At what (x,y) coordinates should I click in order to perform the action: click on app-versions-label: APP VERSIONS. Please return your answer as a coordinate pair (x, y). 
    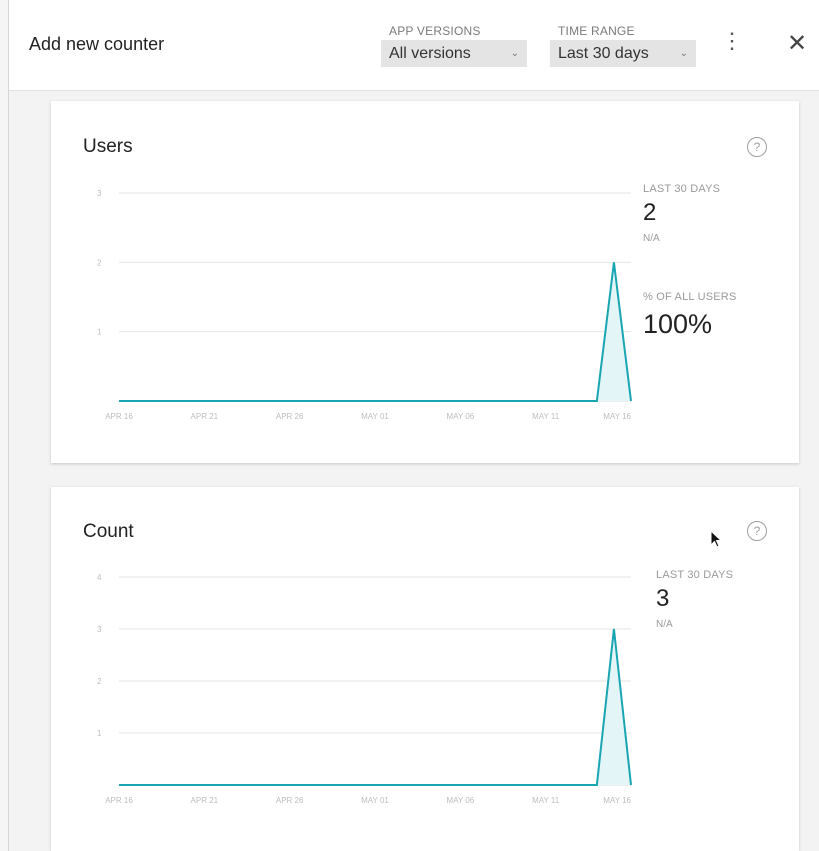
    Looking at the image, I should click on (435, 31).